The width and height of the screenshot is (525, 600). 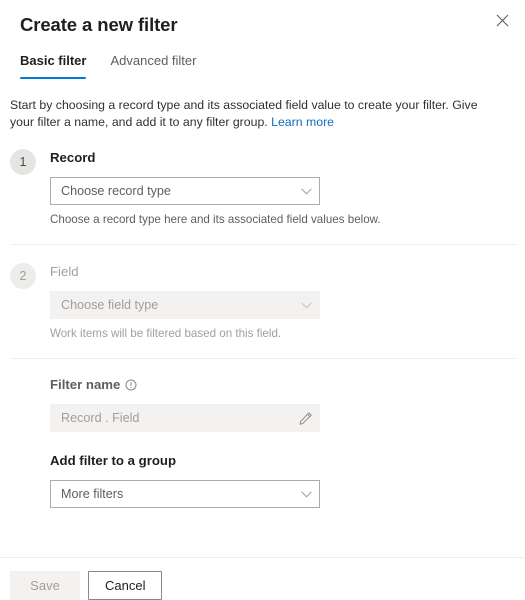 What do you see at coordinates (73, 157) in the screenshot?
I see `record-label-text: Record` at bounding box center [73, 157].